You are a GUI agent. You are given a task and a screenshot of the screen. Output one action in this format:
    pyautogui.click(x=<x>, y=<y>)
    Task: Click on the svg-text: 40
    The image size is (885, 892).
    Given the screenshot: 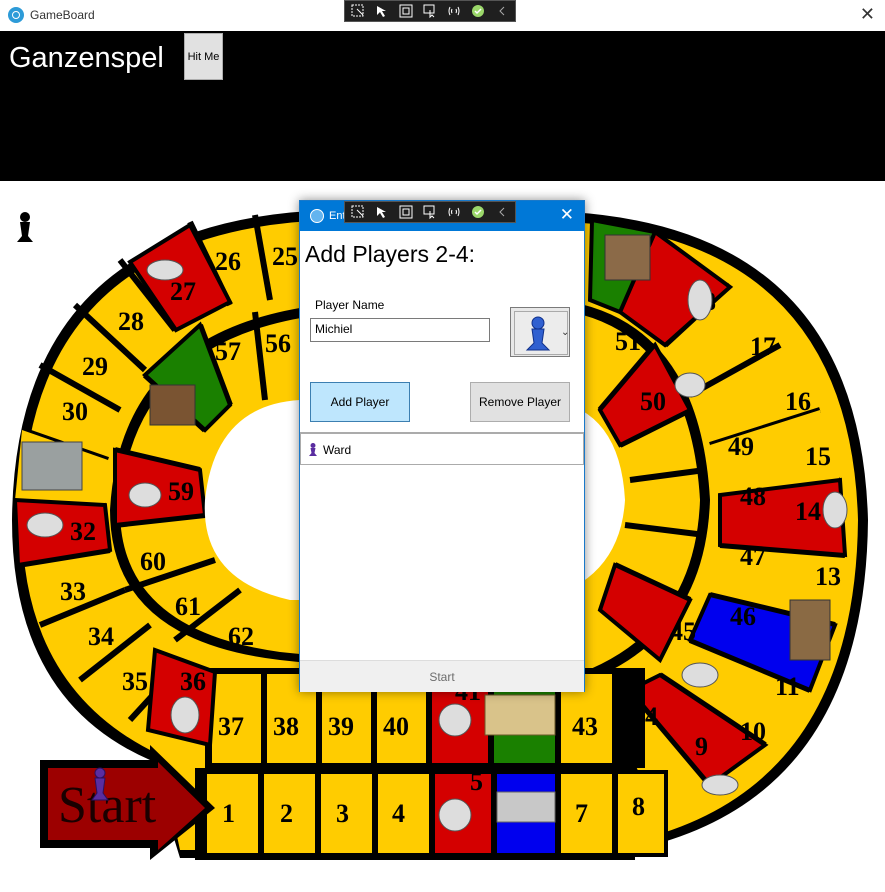 What is the action you would take?
    pyautogui.click(x=396, y=726)
    